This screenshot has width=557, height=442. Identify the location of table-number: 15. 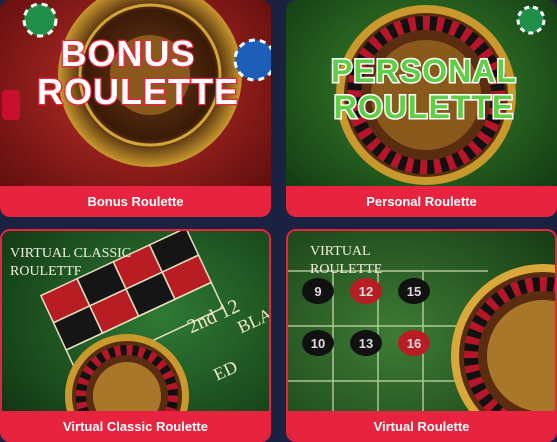
(414, 291).